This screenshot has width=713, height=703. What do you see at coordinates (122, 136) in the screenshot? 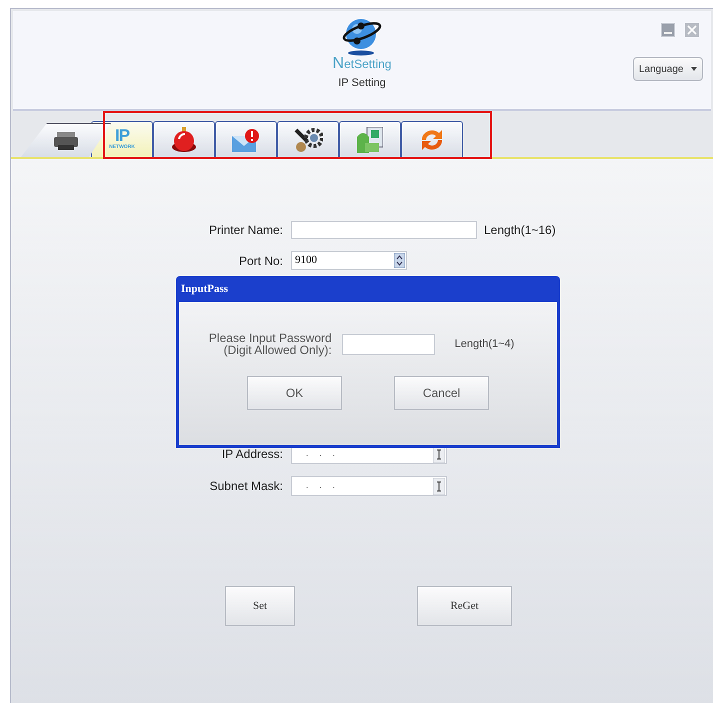
I see `tab-logo-text: IP` at bounding box center [122, 136].